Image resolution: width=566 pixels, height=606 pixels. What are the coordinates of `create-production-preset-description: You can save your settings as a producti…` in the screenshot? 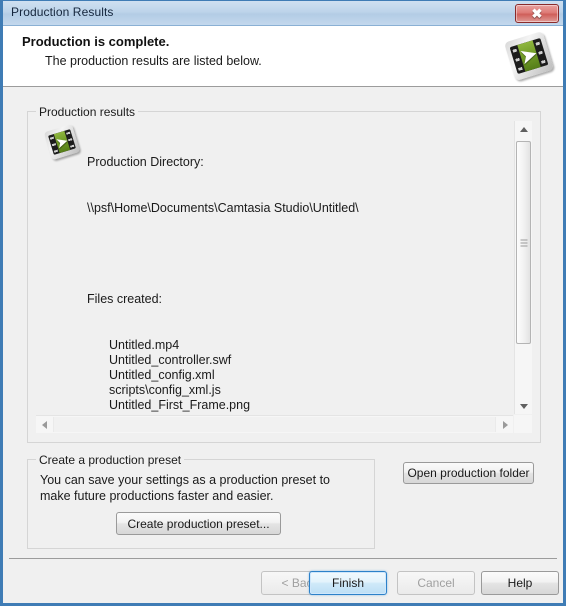 It's located at (185, 488).